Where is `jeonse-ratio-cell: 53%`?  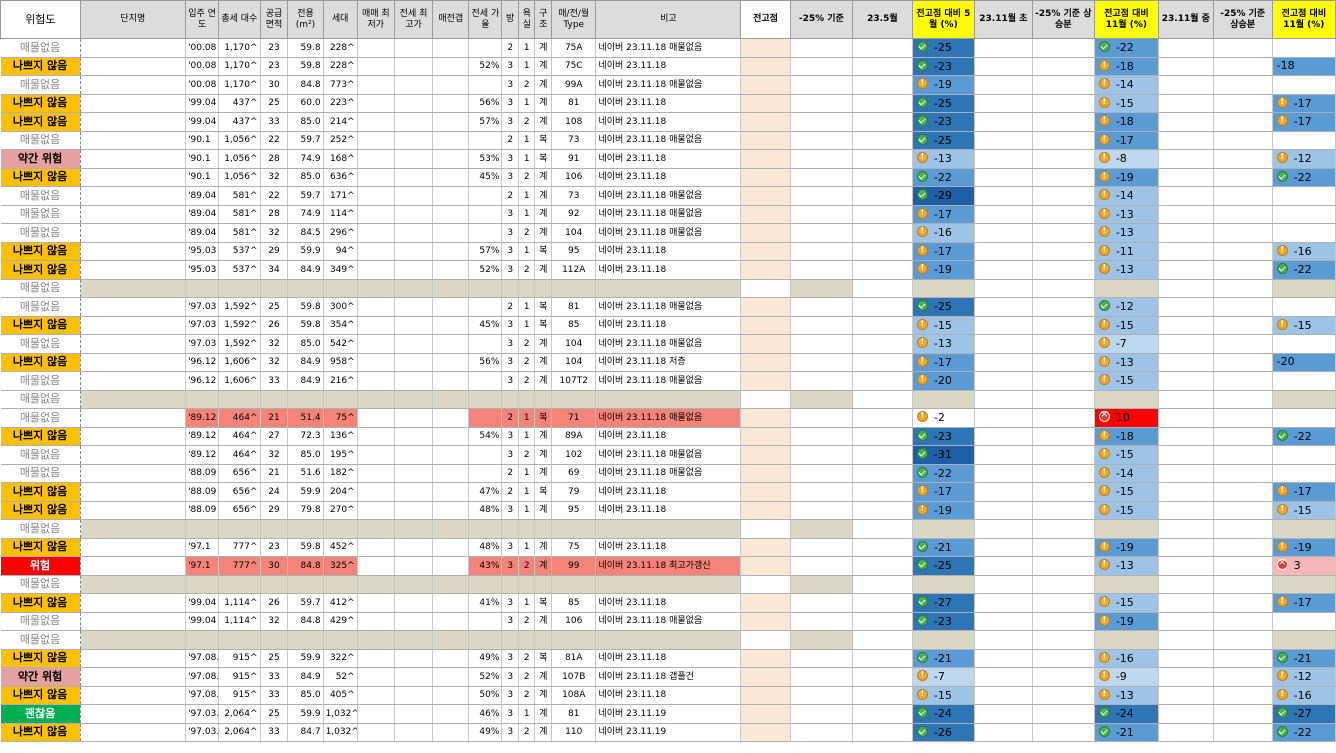 jeonse-ratio-cell: 53% is located at coordinates (485, 159).